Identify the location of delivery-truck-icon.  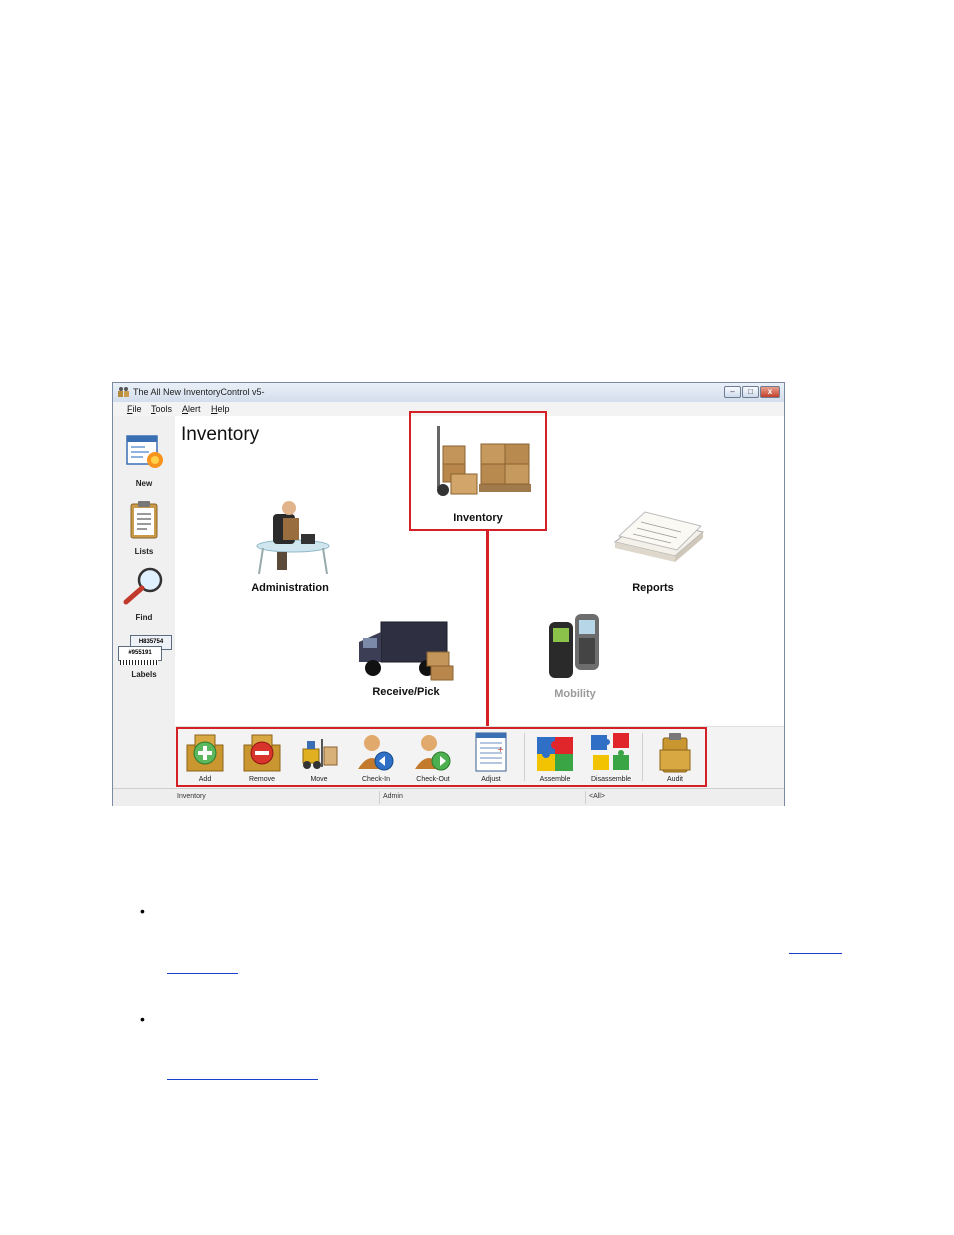
(406, 651).